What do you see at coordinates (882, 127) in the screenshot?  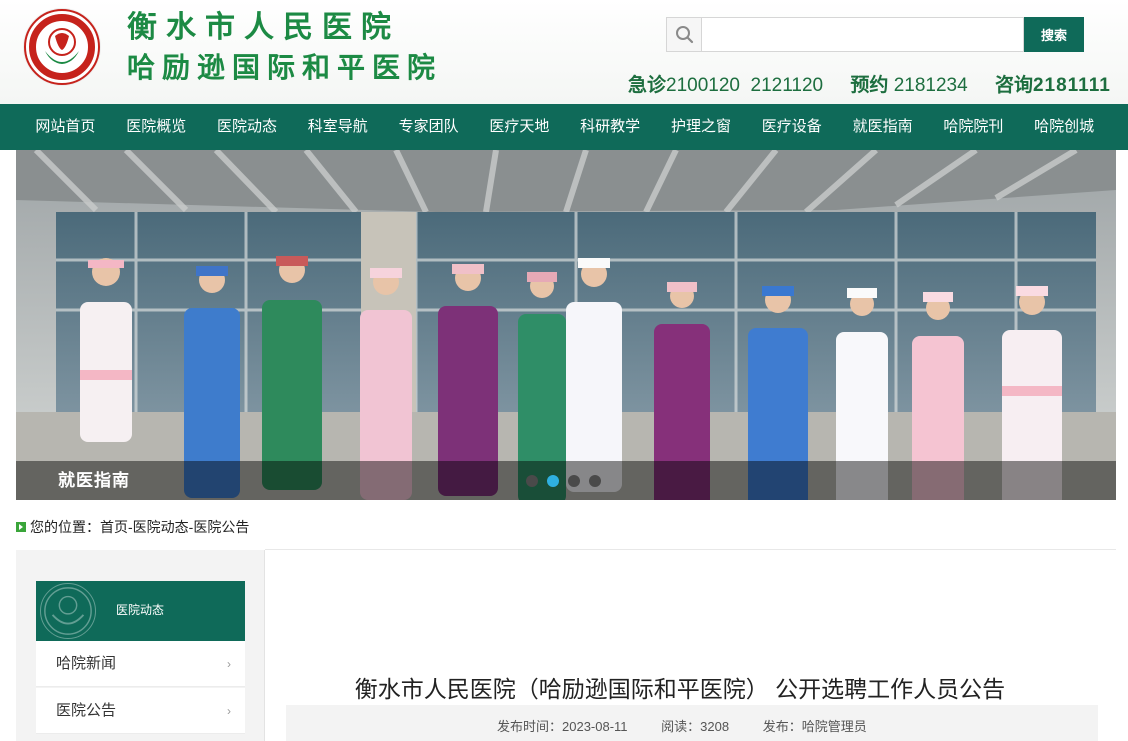 I see `nav-item-guide: 就医指南` at bounding box center [882, 127].